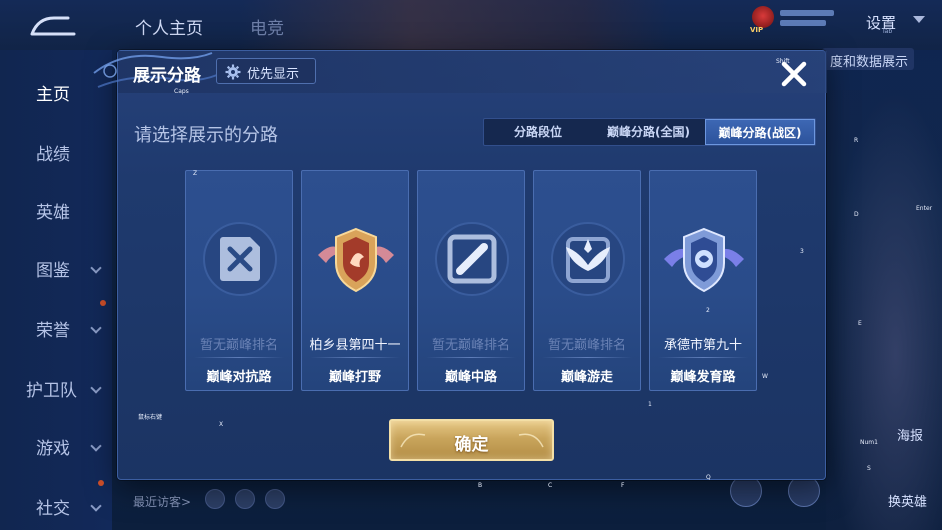 This screenshot has height=530, width=942. I want to click on priority-display-button: 优先显示, so click(266, 71).